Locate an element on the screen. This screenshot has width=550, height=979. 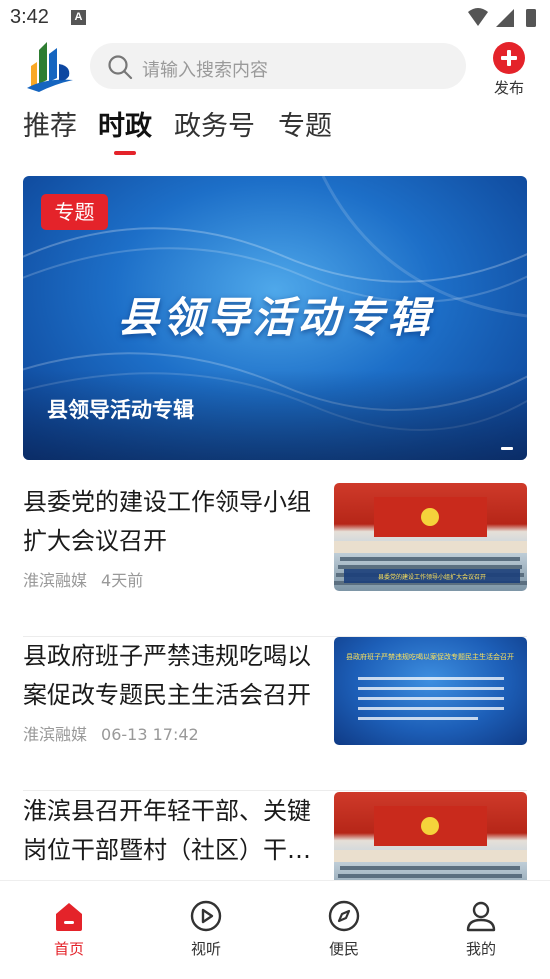
thumbnail-caption: 县委党的建设工作领导小组扩大会议召开 is located at coordinates (432, 577).